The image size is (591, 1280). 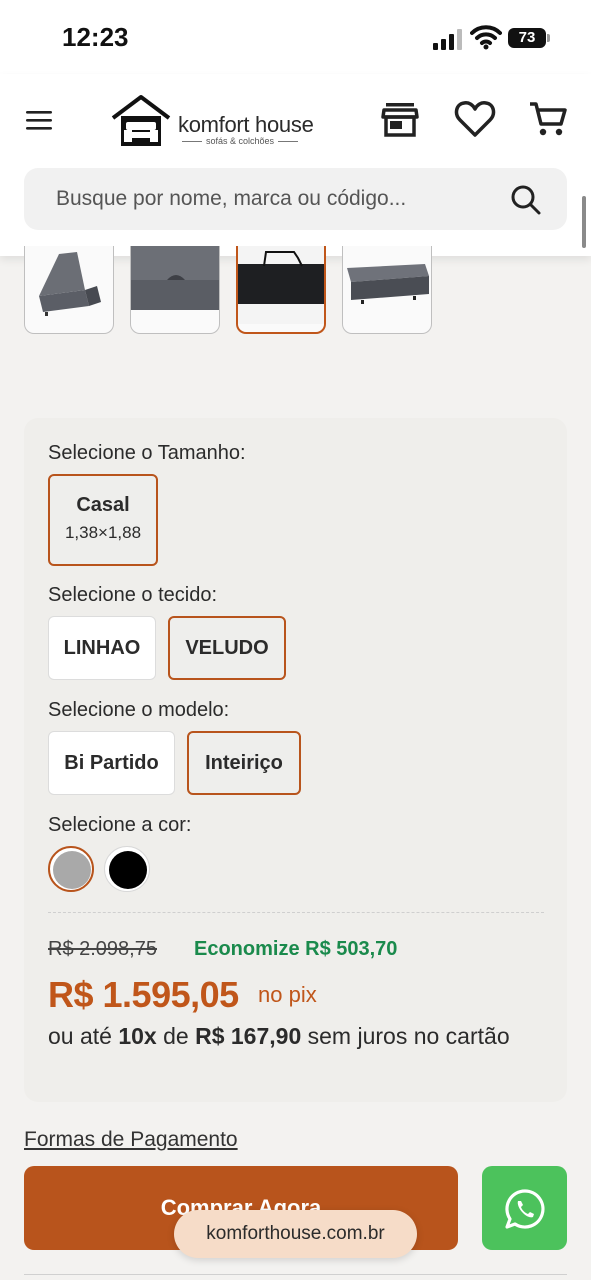 I want to click on browser-url-pill: komforthouse.com.br, so click(x=295, y=1234).